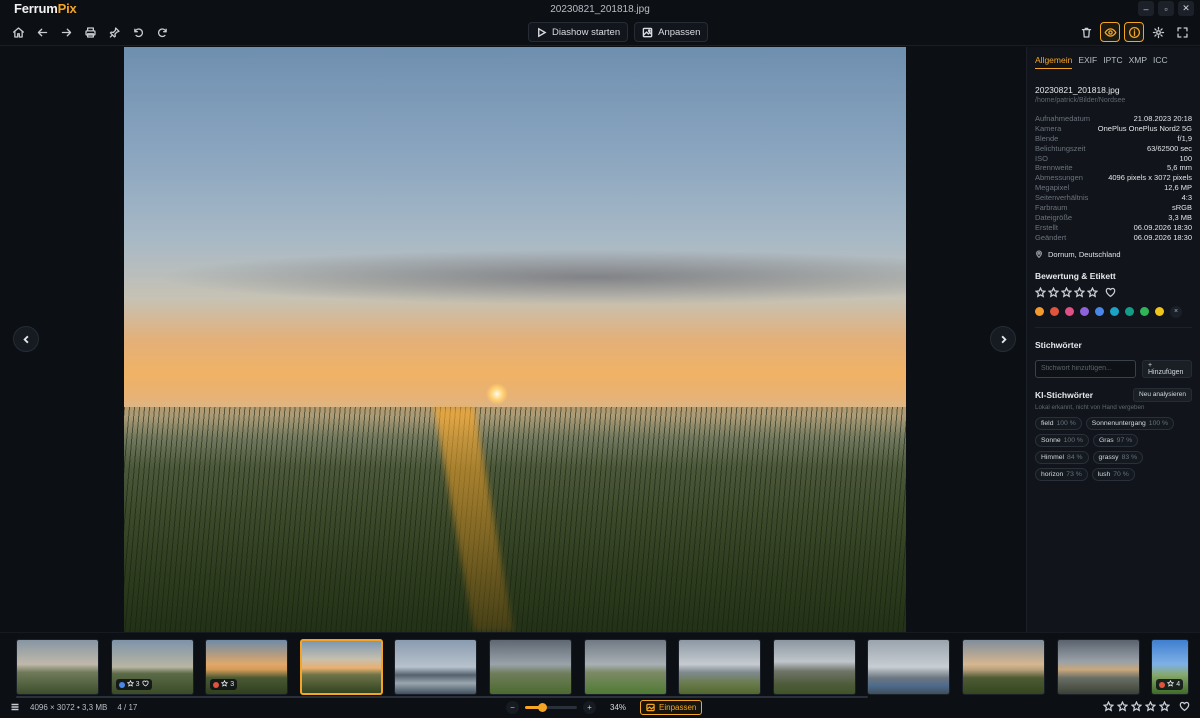  I want to click on zoom-slider, so click(551, 707).